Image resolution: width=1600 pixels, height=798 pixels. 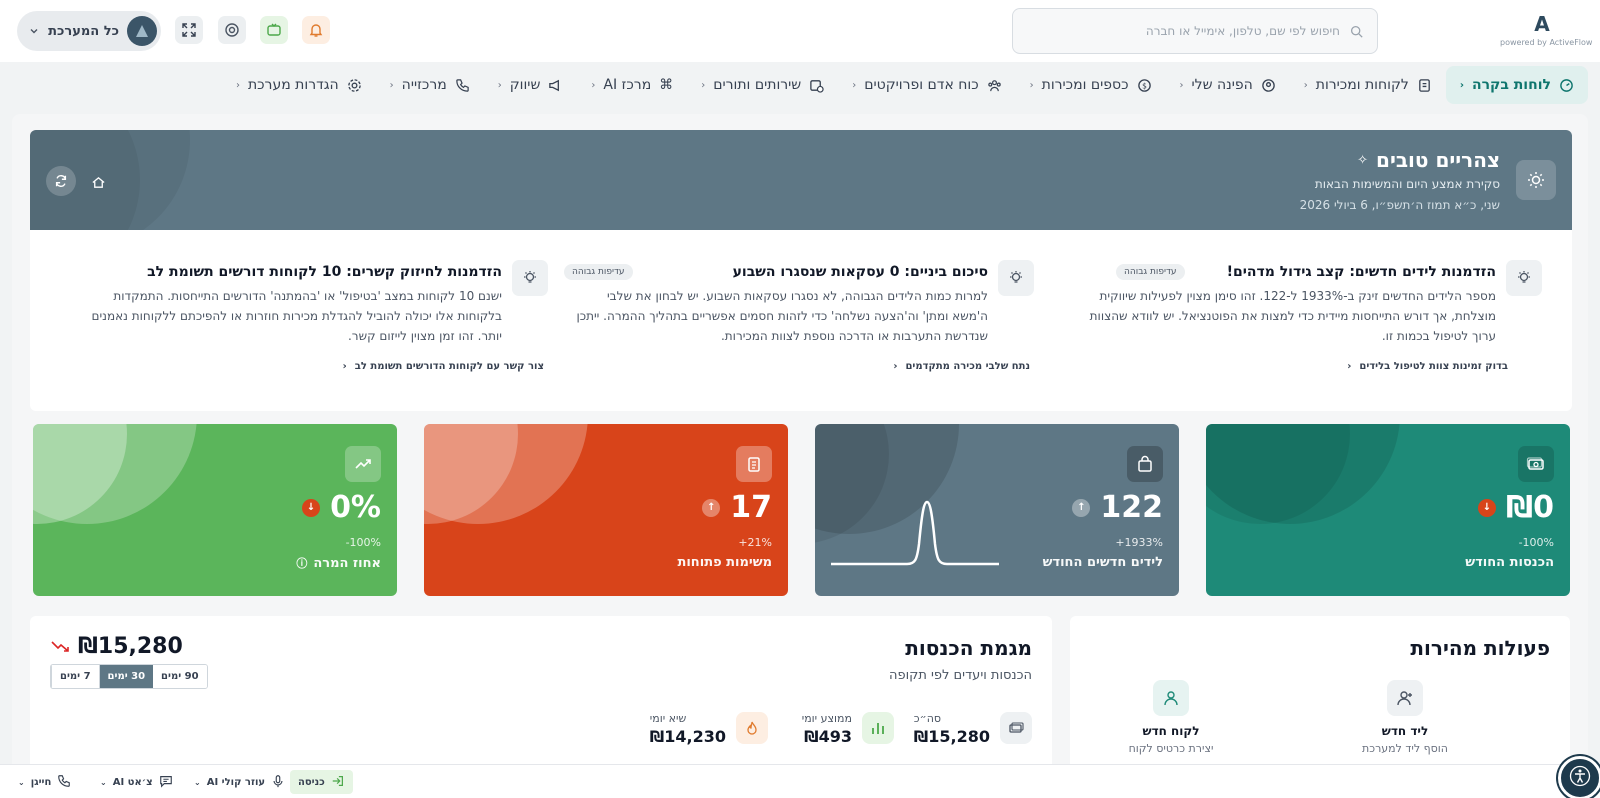 What do you see at coordinates (363, 464) in the screenshot?
I see `trend-up-icon` at bounding box center [363, 464].